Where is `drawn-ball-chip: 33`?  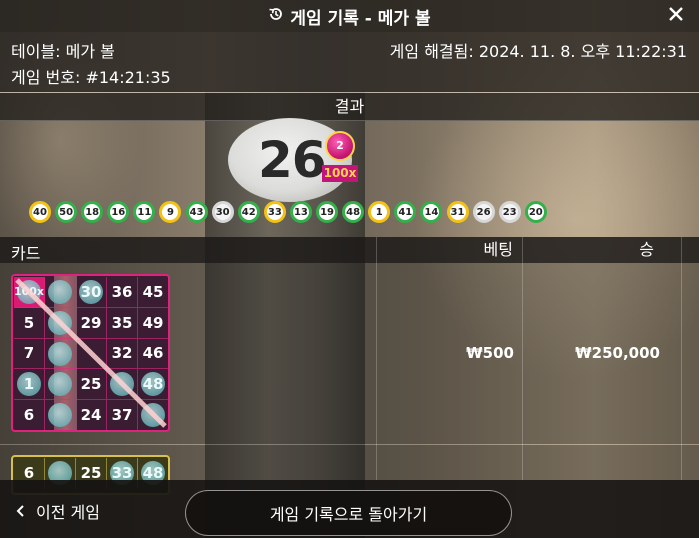 drawn-ball-chip: 33 is located at coordinates (274, 212).